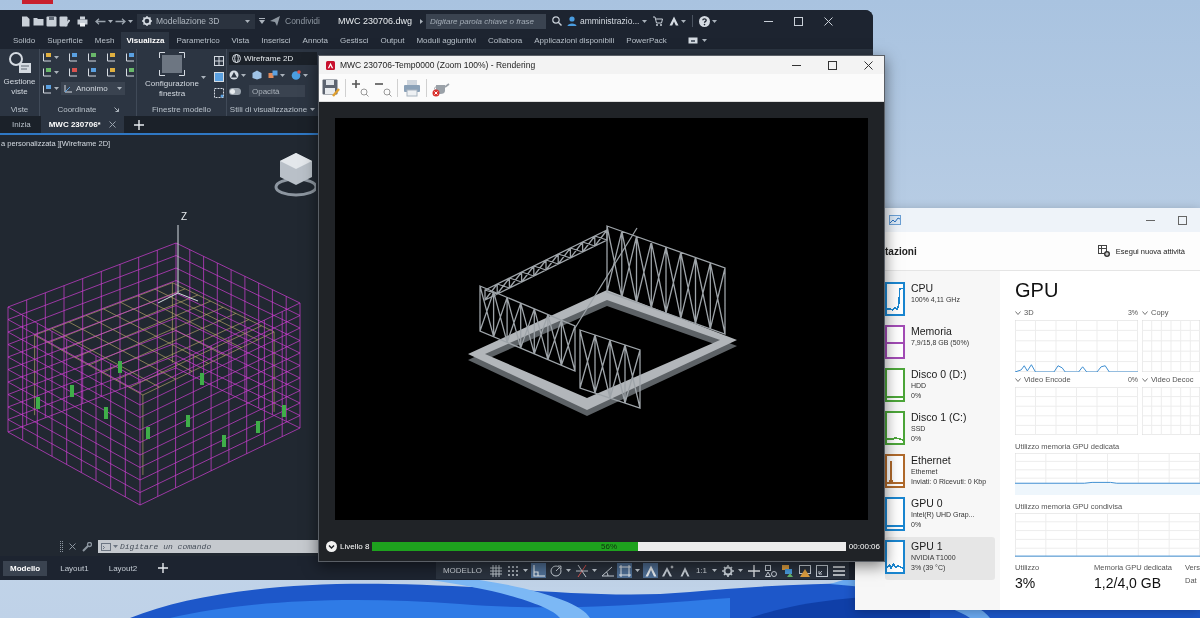 The height and width of the screenshot is (618, 1200). Describe the element at coordinates (112, 124) in the screenshot. I see `close-icon` at that location.